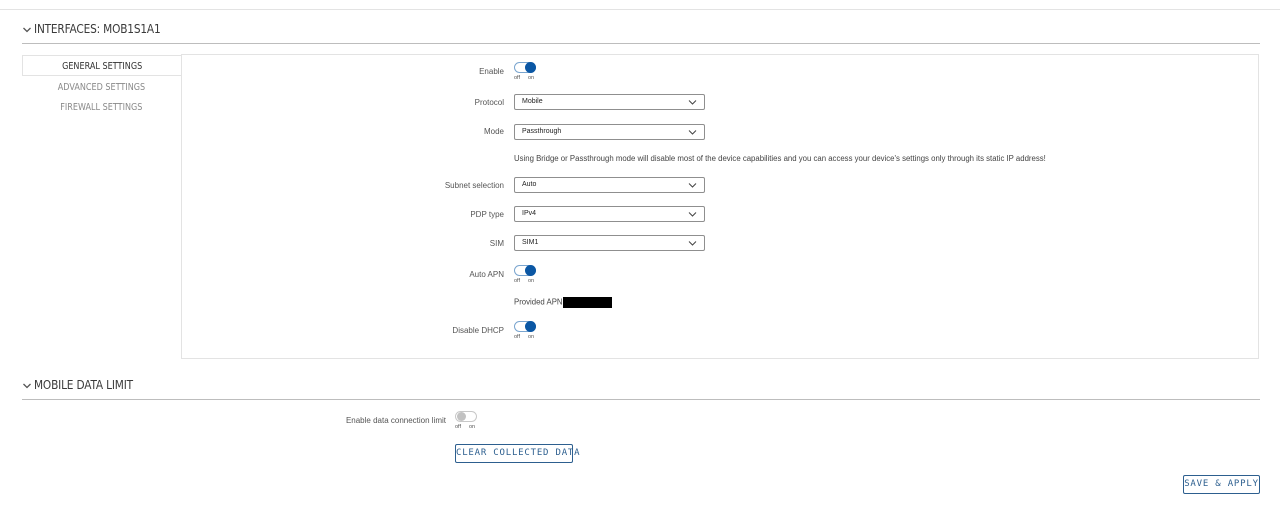 The height and width of the screenshot is (512, 1280). What do you see at coordinates (640, 9) in the screenshot?
I see `top-divider` at bounding box center [640, 9].